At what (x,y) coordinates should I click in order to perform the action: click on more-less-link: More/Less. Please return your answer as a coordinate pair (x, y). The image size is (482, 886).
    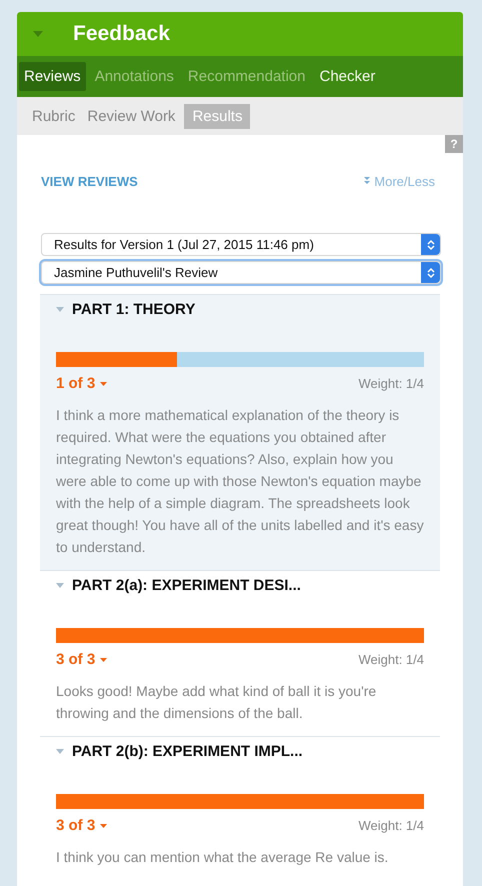
    Looking at the image, I should click on (399, 181).